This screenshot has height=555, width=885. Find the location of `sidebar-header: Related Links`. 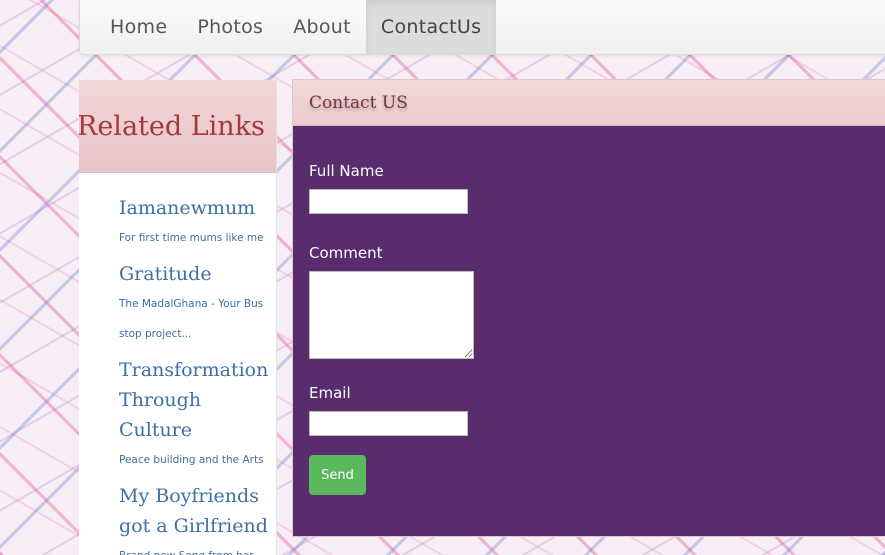

sidebar-header: Related Links is located at coordinates (177, 126).